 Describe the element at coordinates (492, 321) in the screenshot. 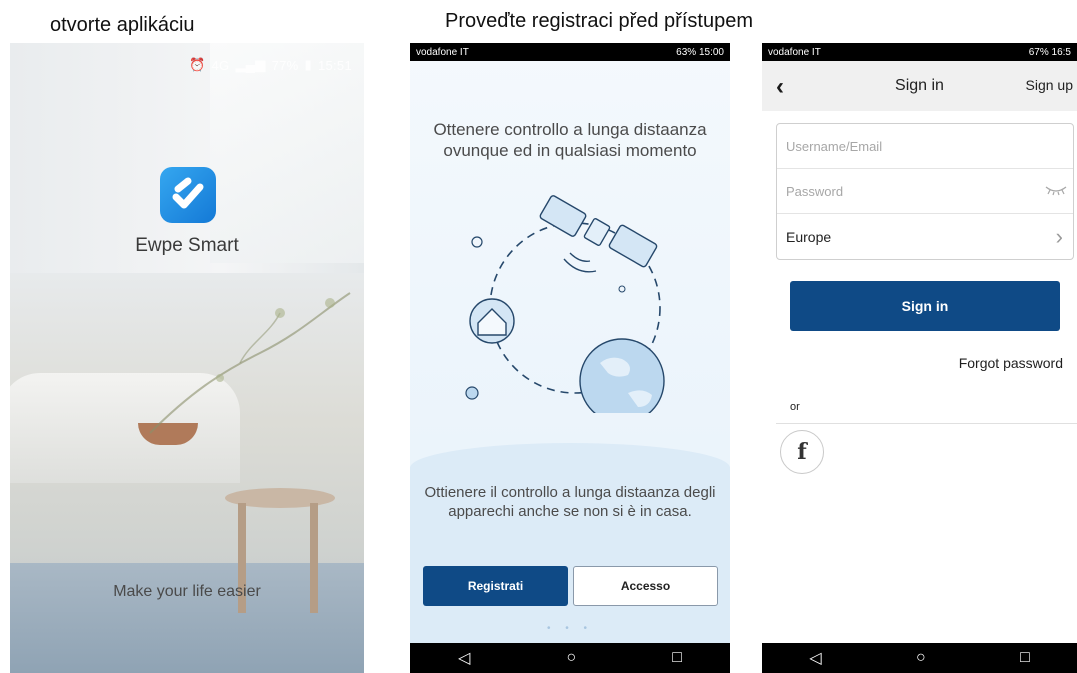

I see `house-icon` at that location.